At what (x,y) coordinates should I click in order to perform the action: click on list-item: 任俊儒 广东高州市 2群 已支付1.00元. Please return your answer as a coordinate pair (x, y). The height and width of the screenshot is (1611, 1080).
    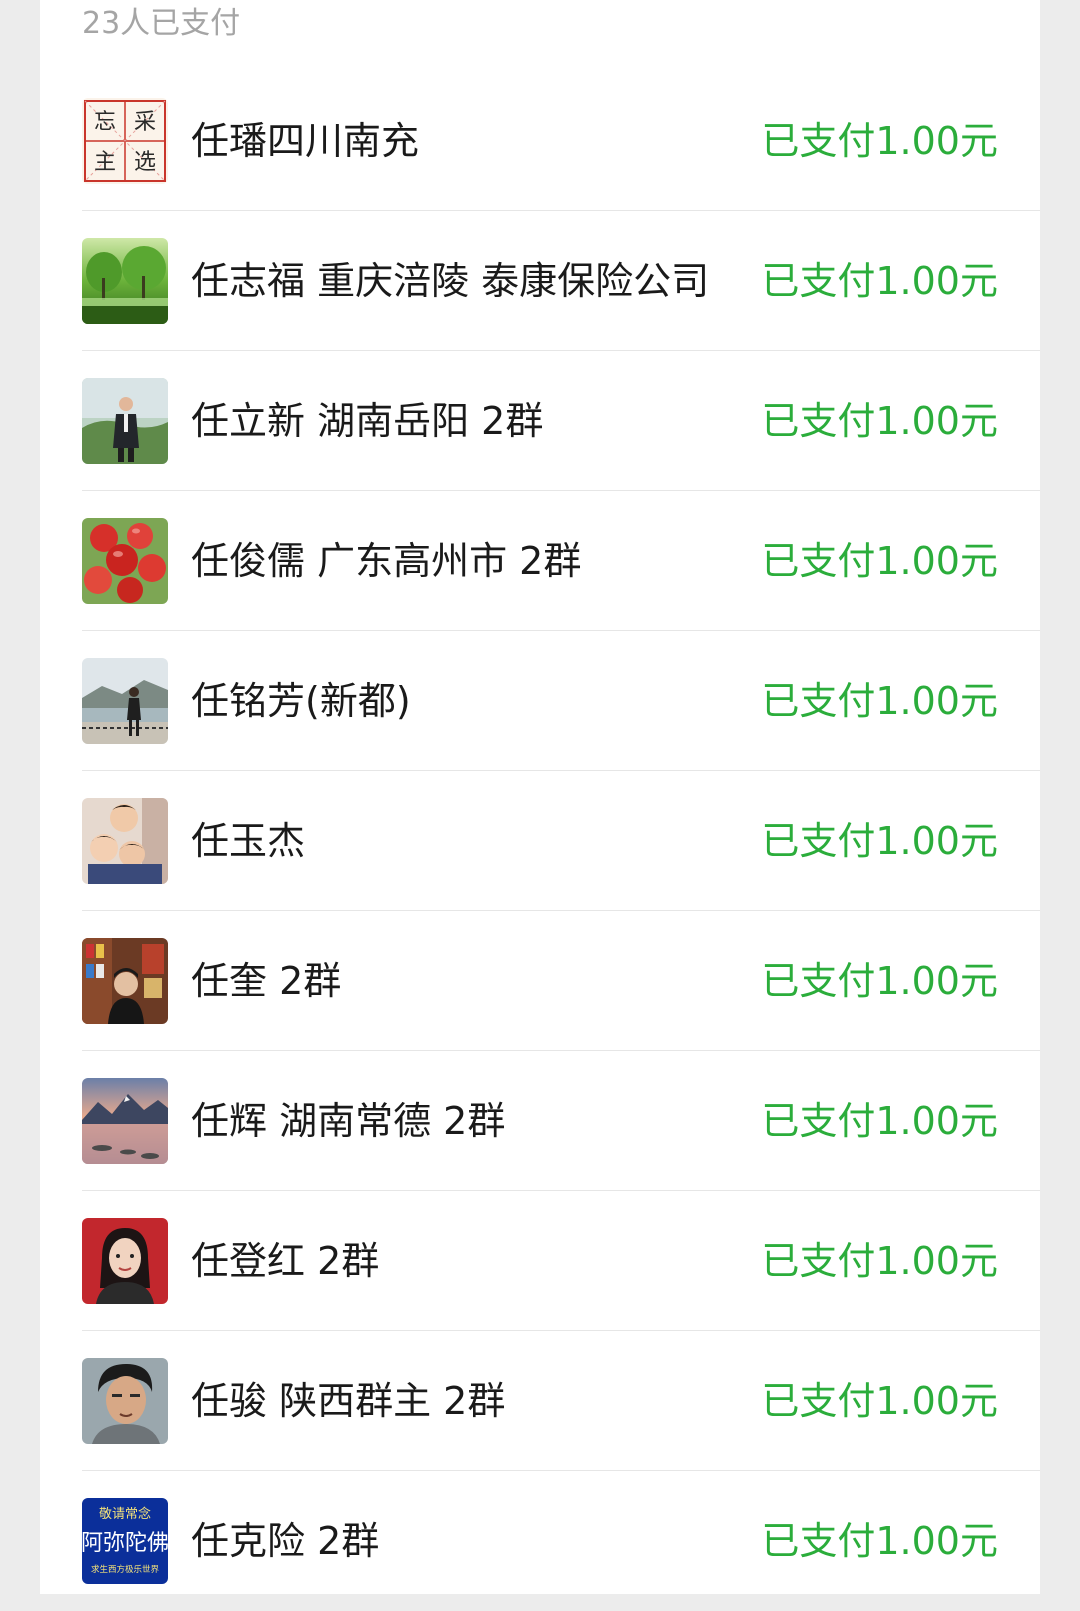
    Looking at the image, I should click on (540, 561).